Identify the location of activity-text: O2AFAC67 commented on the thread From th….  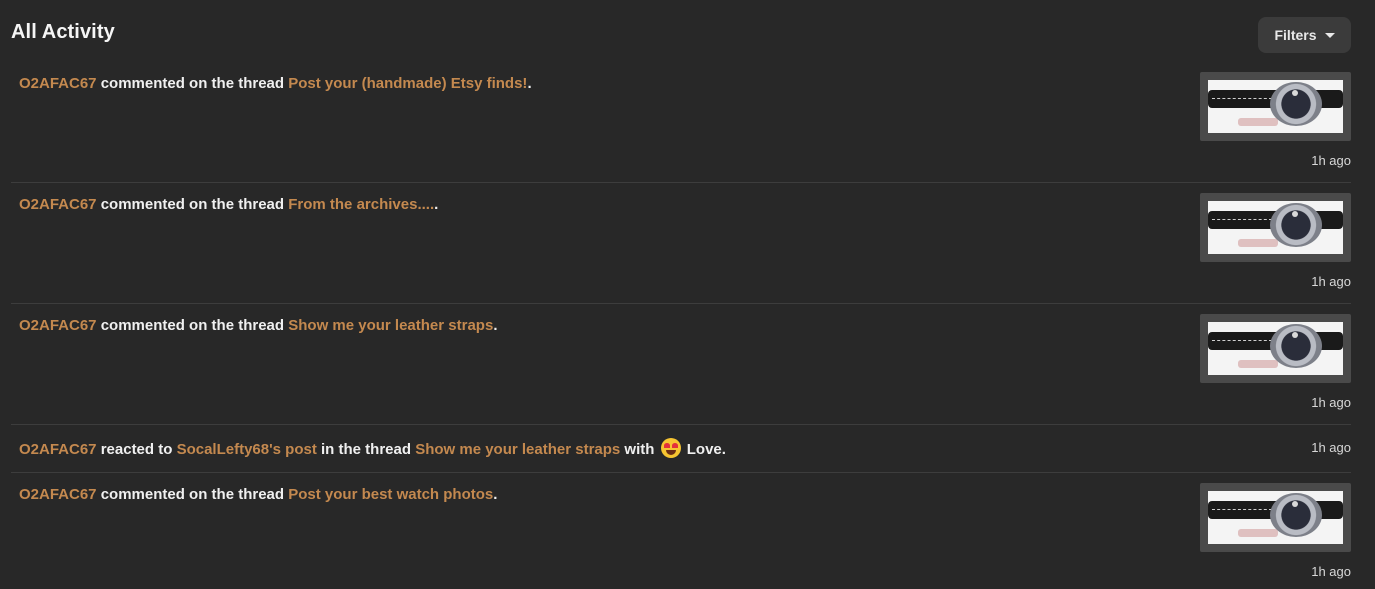
(229, 204).